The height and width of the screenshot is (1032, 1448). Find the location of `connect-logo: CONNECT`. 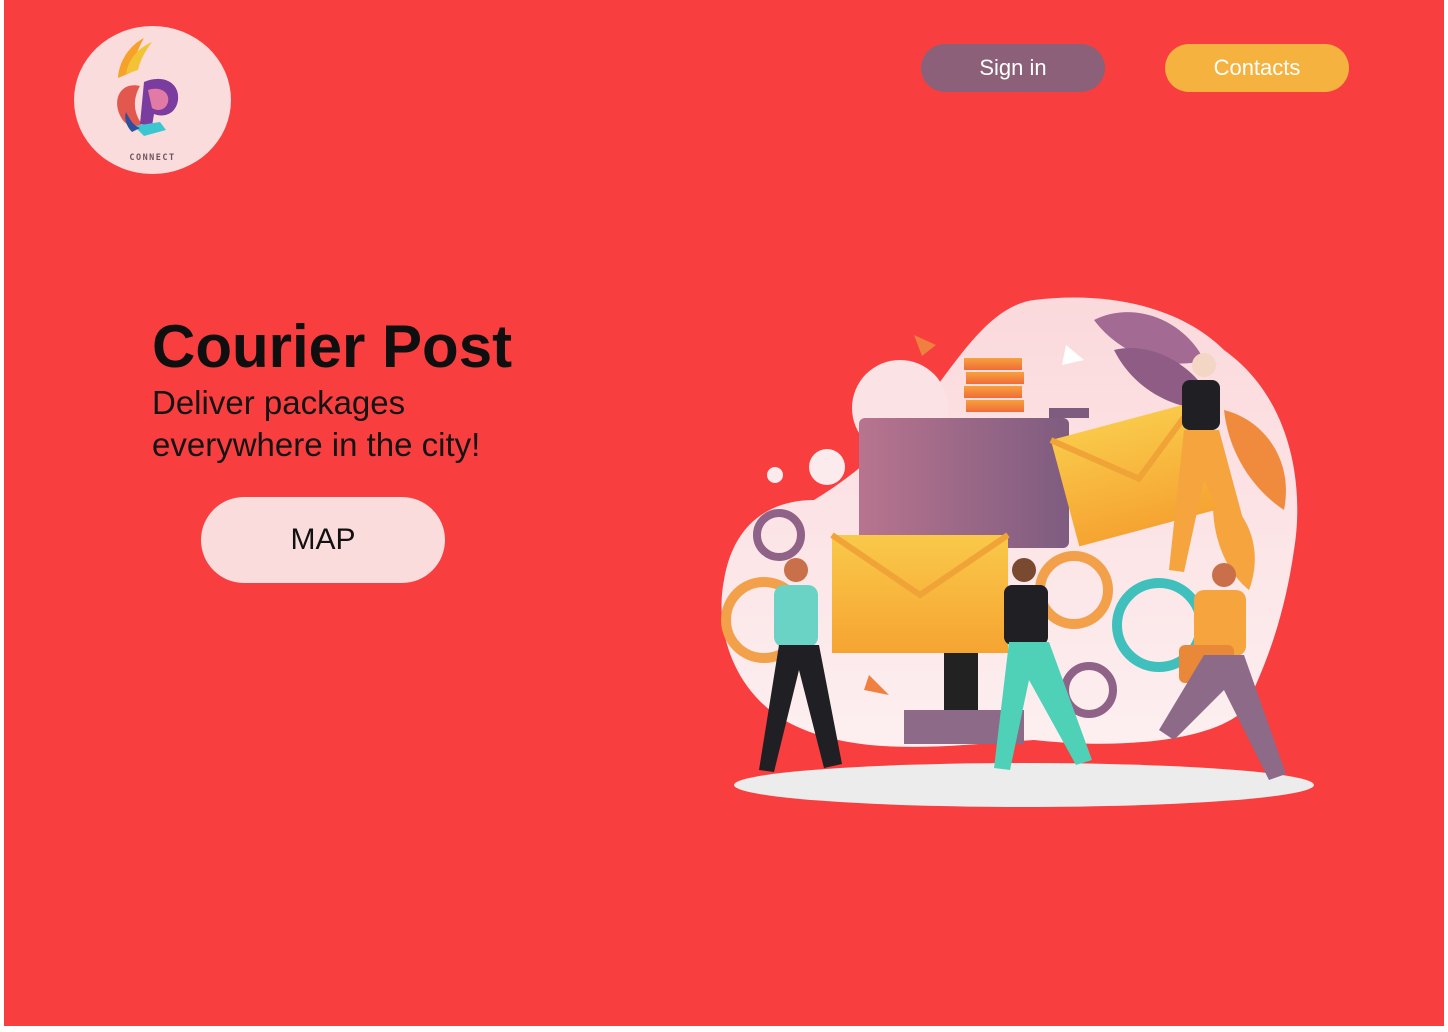

connect-logo: CONNECT is located at coordinates (152, 100).